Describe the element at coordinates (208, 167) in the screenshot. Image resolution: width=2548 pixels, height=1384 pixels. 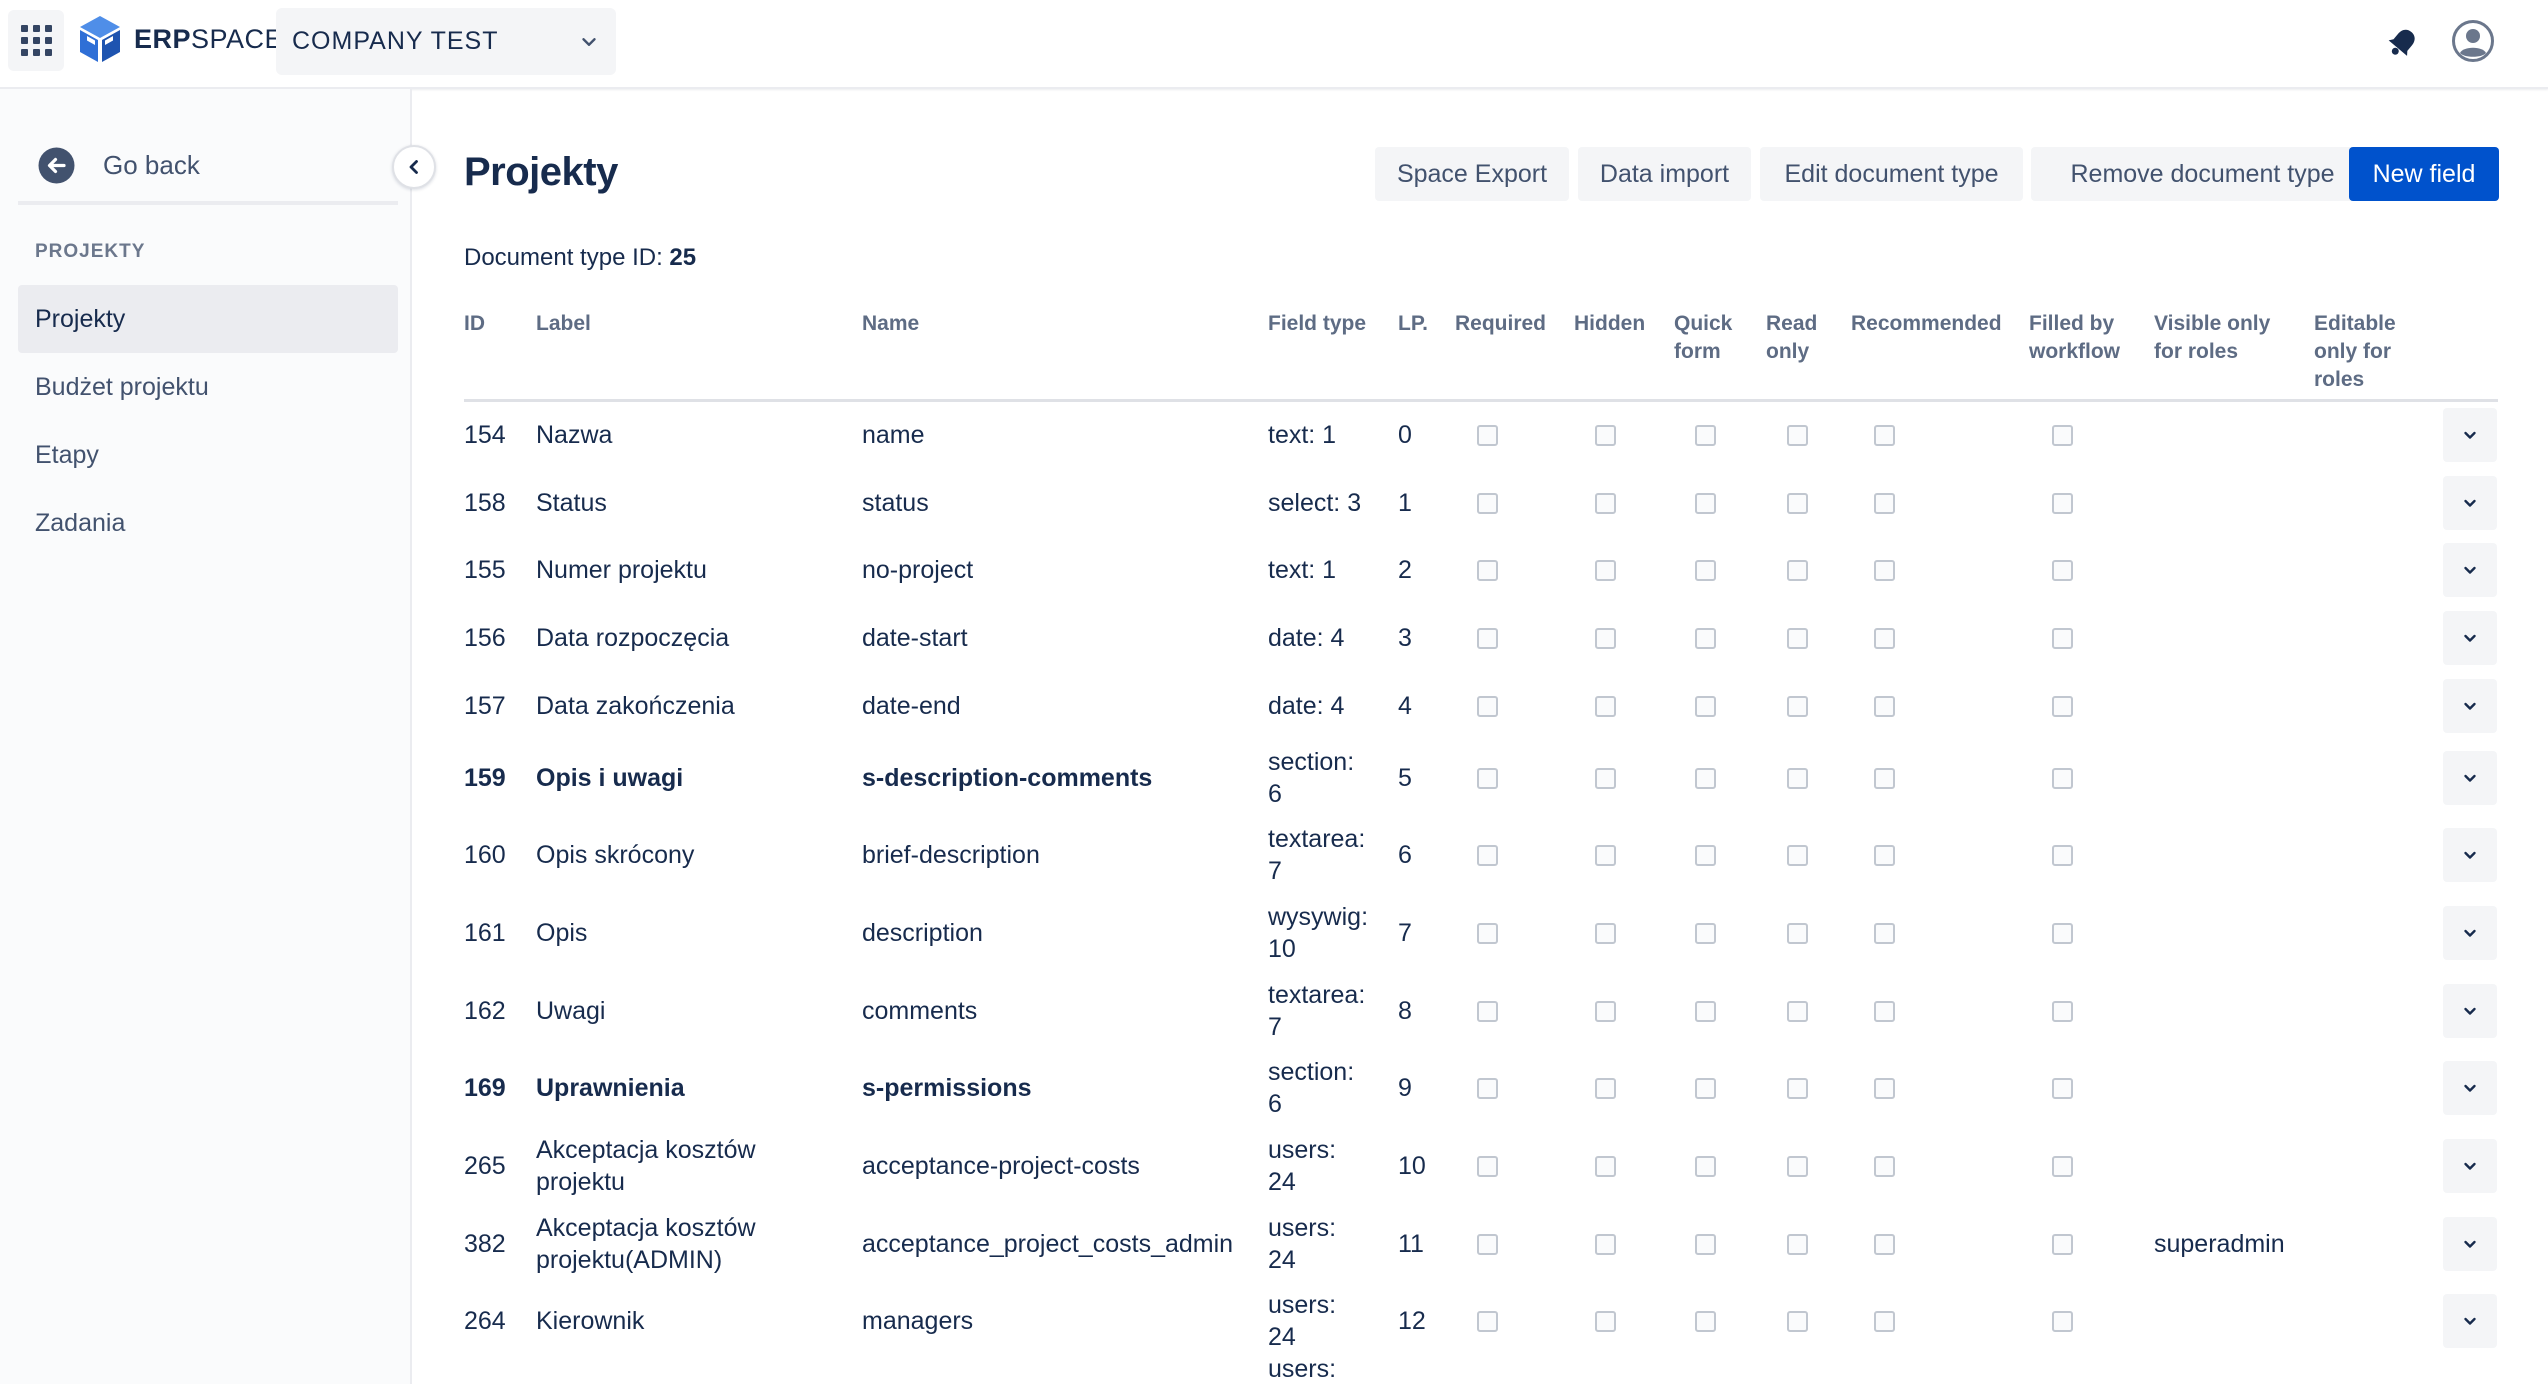
I see `go-back-link: Go back` at that location.